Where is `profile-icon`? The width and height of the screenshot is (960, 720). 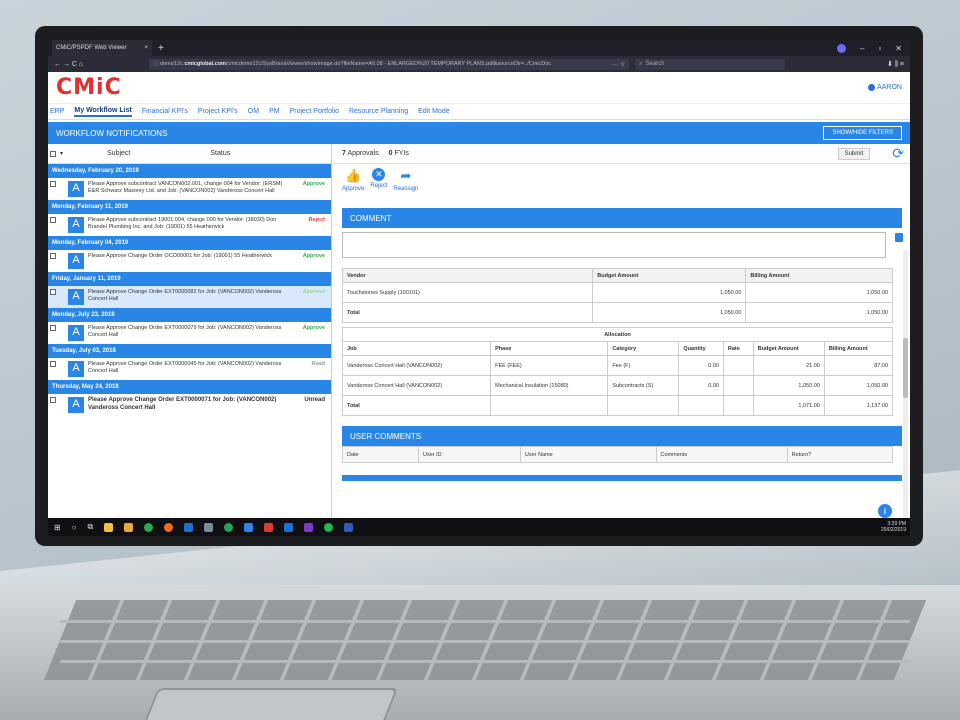 profile-icon is located at coordinates (841, 48).